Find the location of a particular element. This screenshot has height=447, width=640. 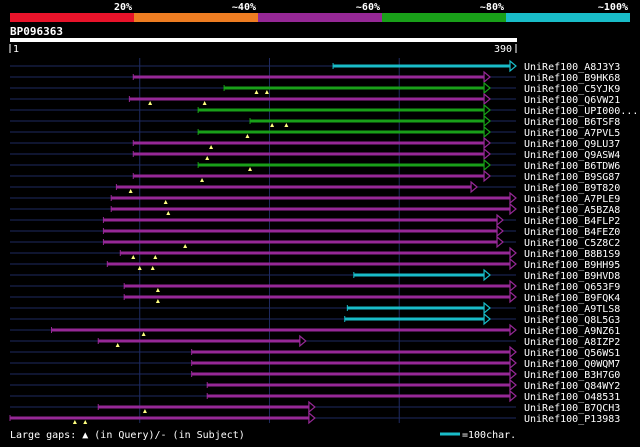

hit-row: UniRef100_B9HK68 is located at coordinates (376, 77).